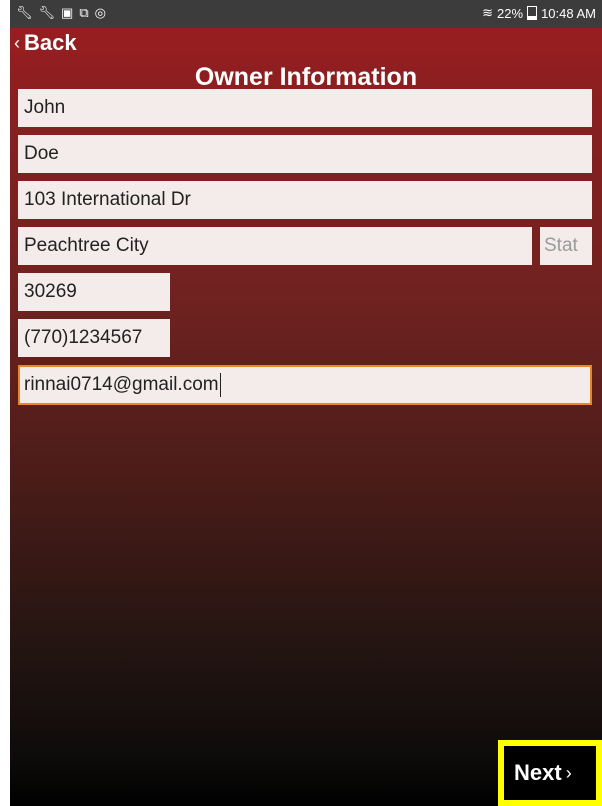 The image size is (602, 806). I want to click on sync-icon: ◎, so click(100, 12).